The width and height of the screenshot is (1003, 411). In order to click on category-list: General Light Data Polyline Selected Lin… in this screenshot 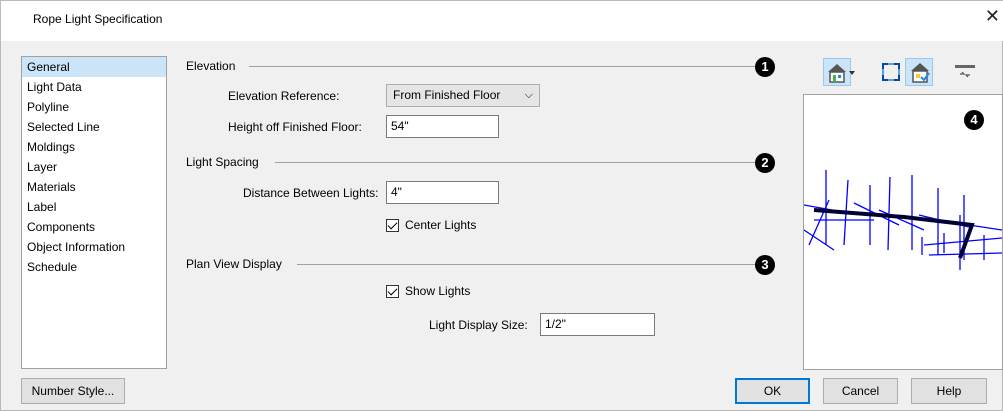, I will do `click(94, 212)`.